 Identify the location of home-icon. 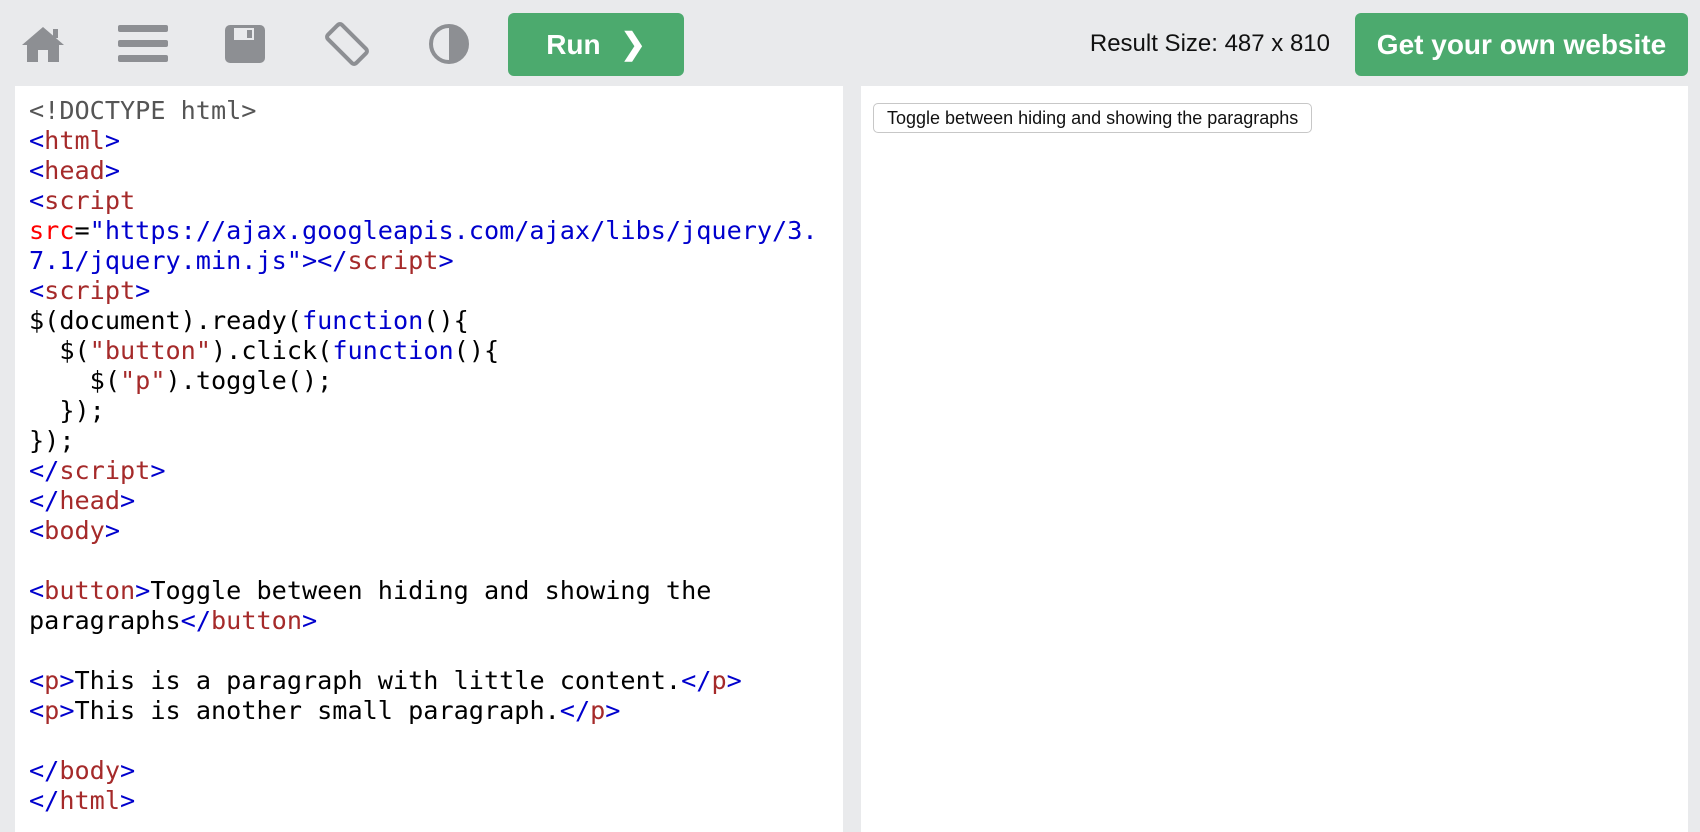
(43, 44).